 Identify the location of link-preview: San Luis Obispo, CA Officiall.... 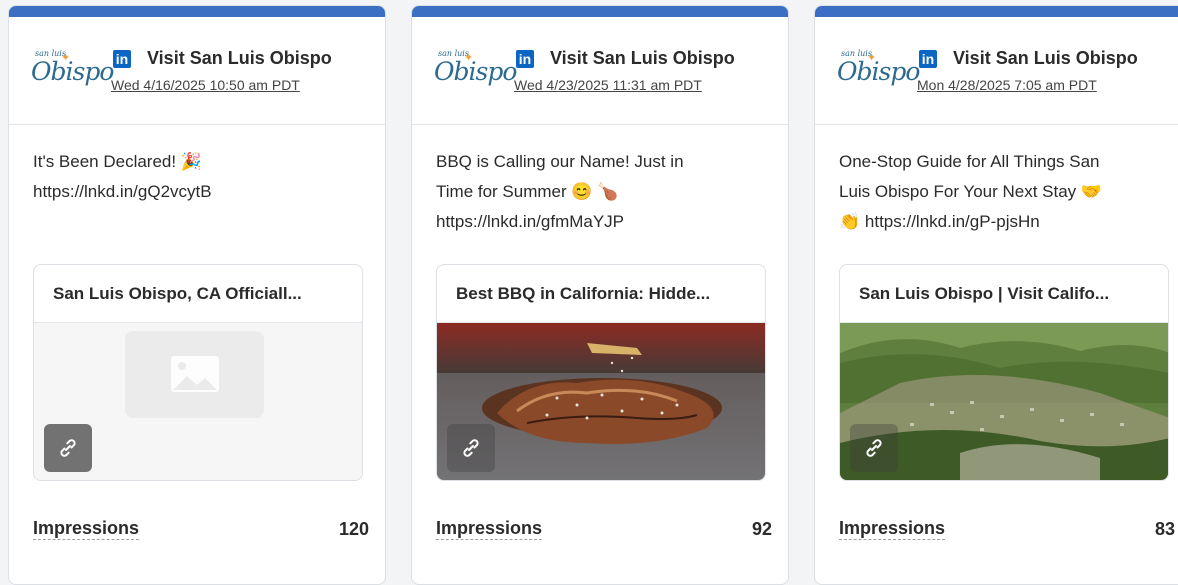
(198, 372).